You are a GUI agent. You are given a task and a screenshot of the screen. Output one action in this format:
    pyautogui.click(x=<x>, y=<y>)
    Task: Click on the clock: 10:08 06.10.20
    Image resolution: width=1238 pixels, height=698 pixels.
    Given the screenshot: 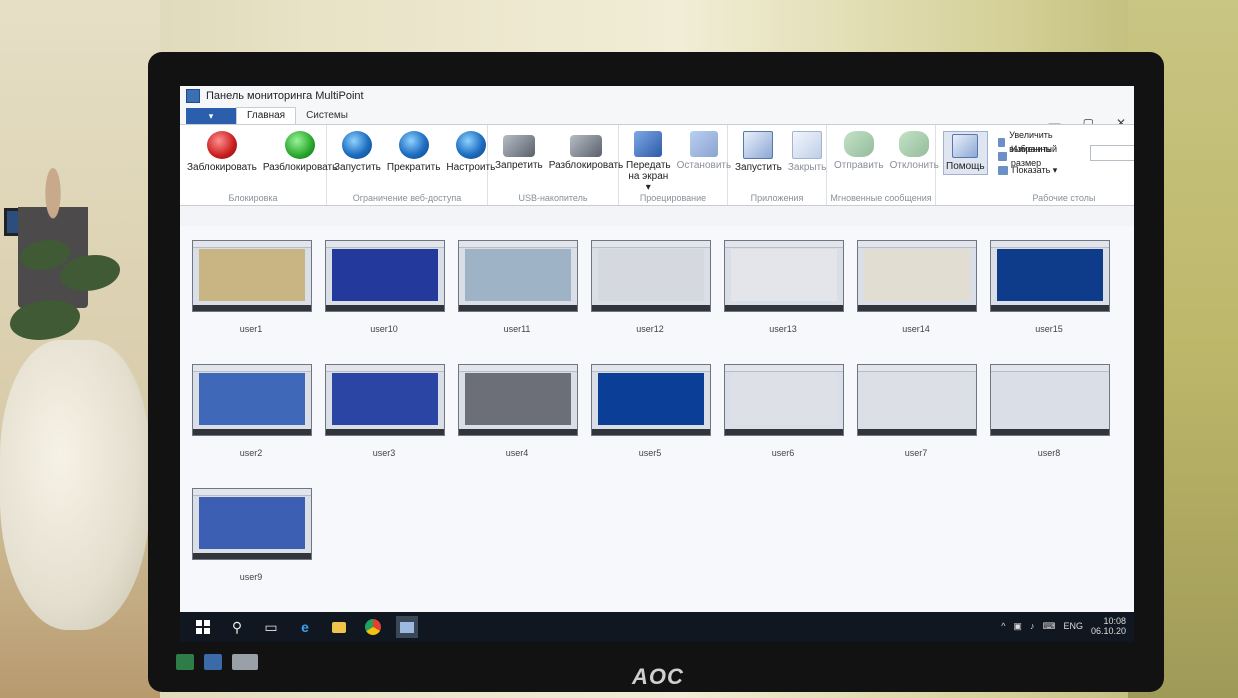 What is the action you would take?
    pyautogui.click(x=1108, y=626)
    